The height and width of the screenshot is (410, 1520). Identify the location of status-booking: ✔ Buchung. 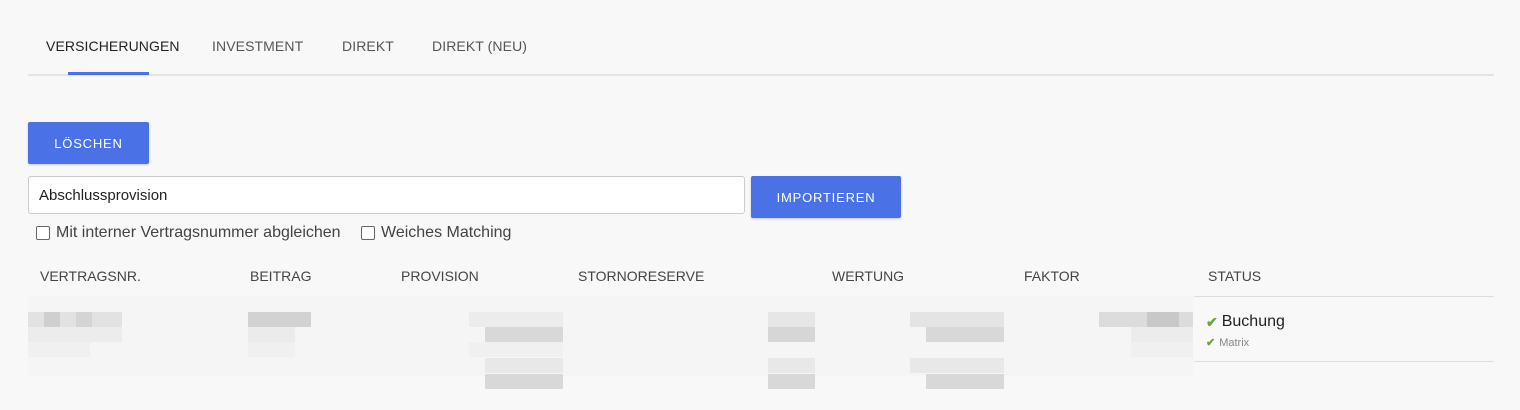
(1245, 322).